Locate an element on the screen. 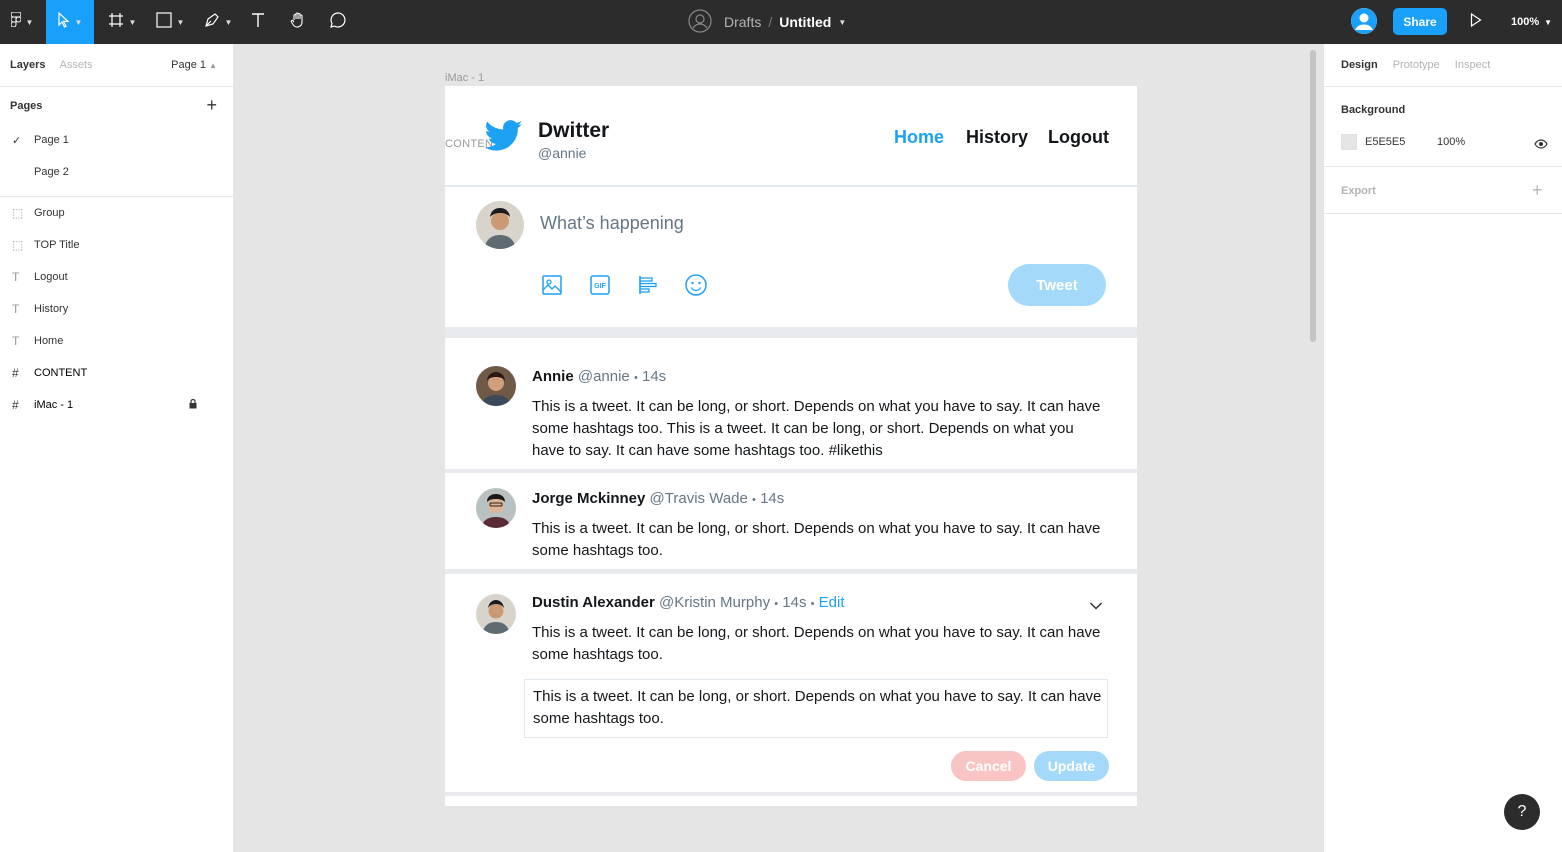  layer-item-history: T History is located at coordinates (116, 309).